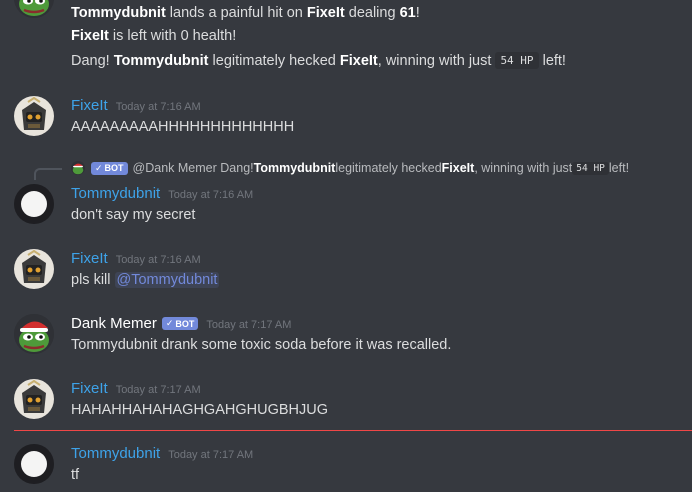  Describe the element at coordinates (78, 168) in the screenshot. I see `dank-memer-mini-avatar` at that location.